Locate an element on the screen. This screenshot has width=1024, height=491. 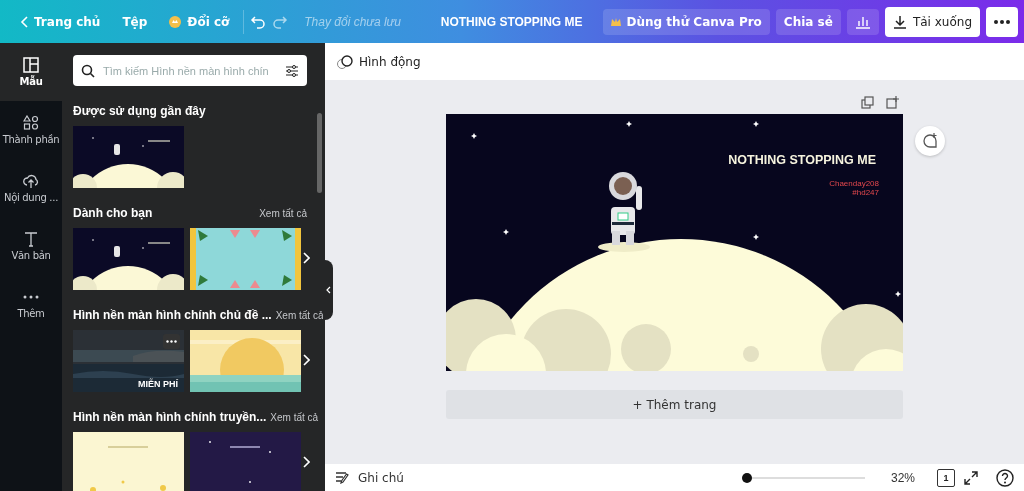
add-comment-button is located at coordinates (930, 141).